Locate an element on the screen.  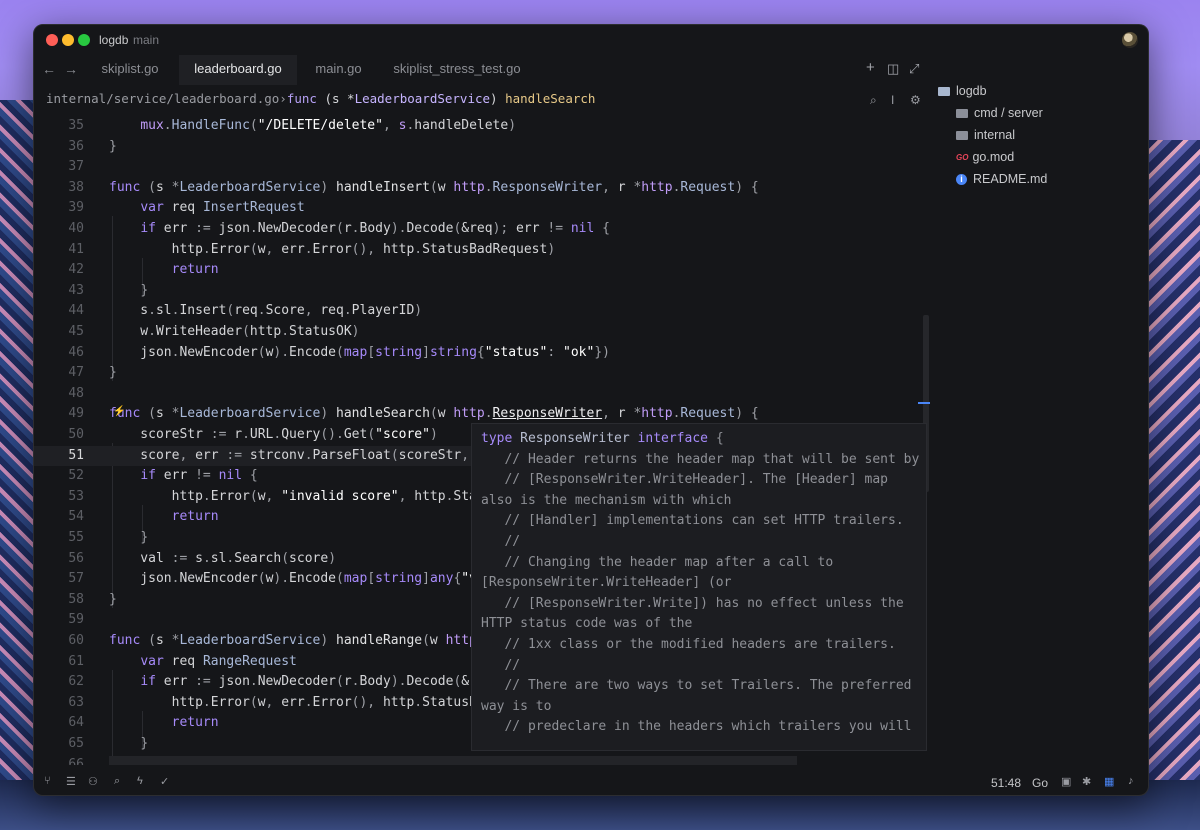
tree-item-go-mod: GO go.mod is located at coordinates (985, 157).